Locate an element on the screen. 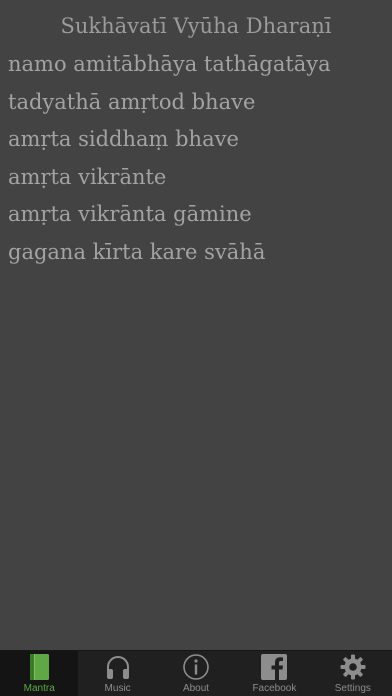  tab-mantra: Mantra is located at coordinates (39, 673).